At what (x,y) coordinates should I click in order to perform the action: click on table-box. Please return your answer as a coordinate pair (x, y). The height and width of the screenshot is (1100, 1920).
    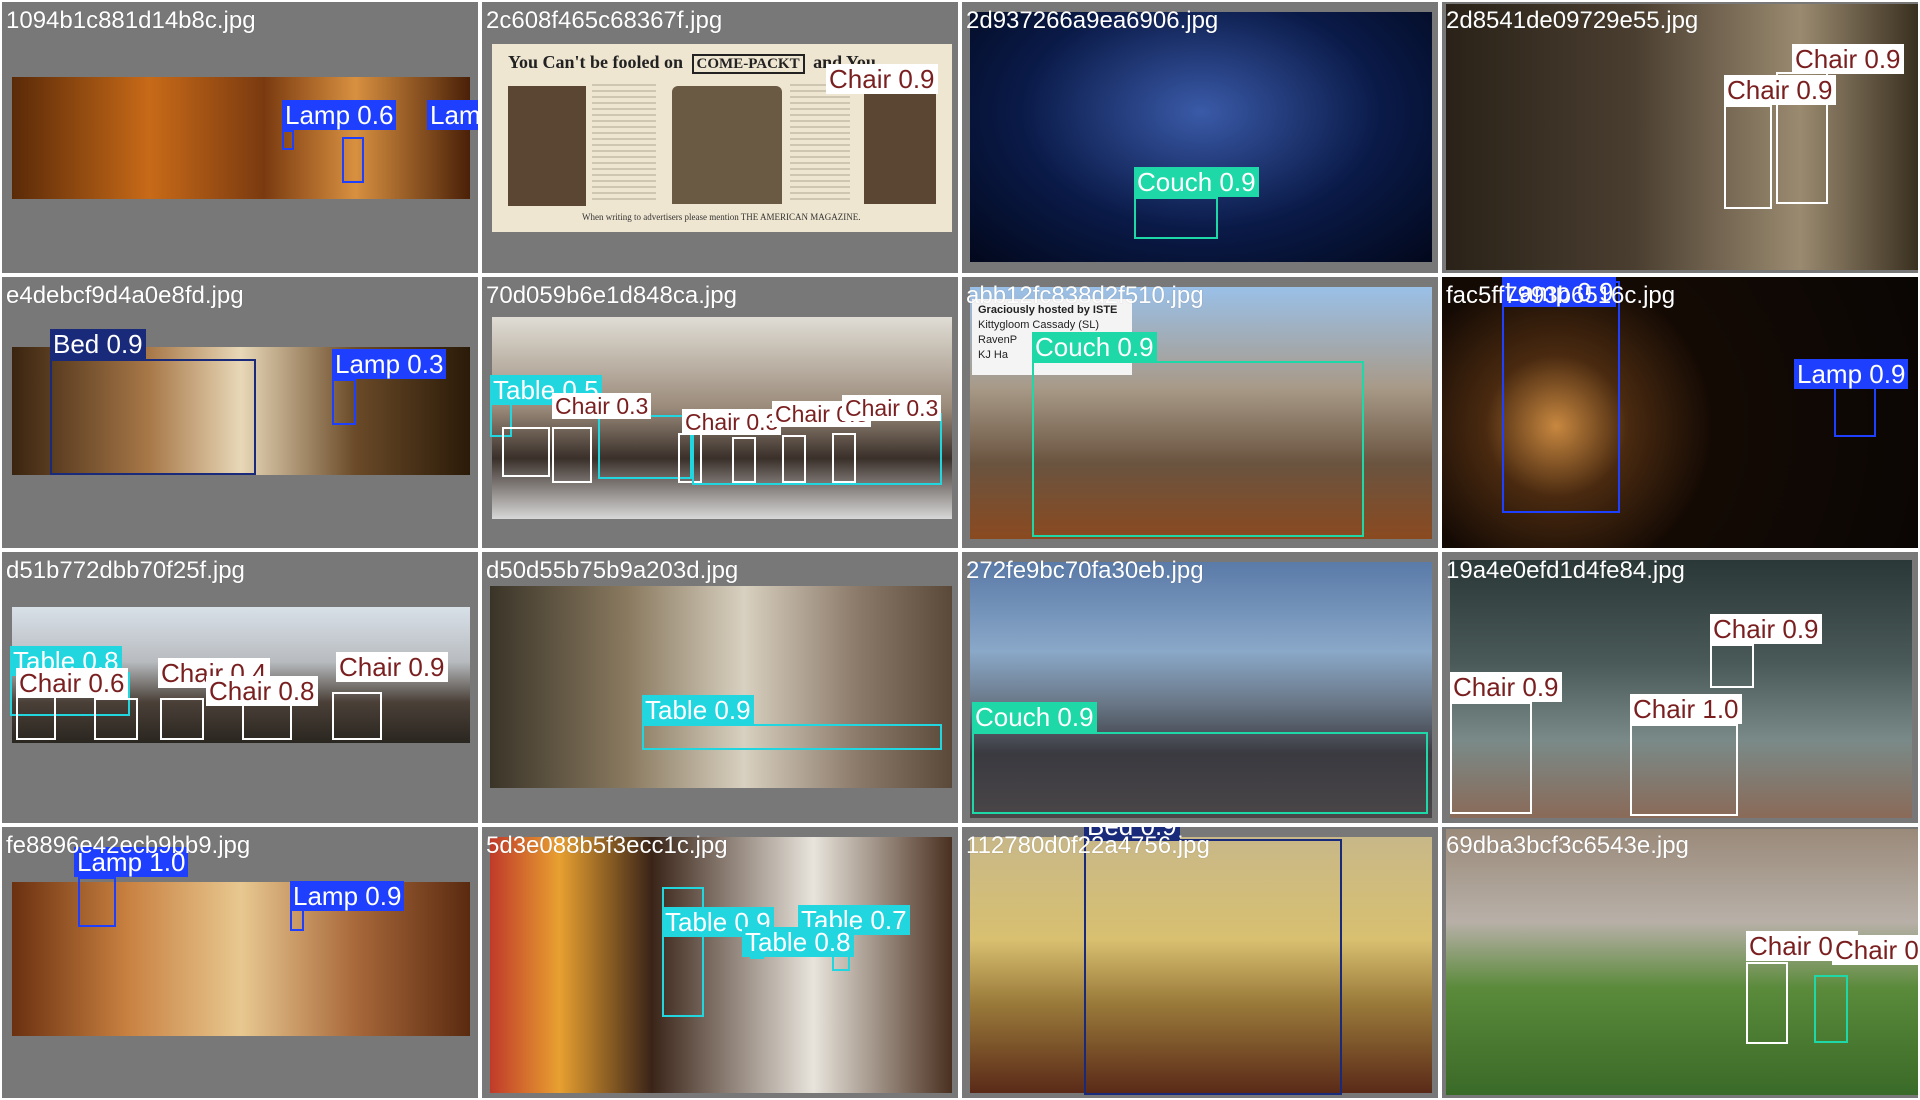
    Looking at the image, I should click on (792, 737).